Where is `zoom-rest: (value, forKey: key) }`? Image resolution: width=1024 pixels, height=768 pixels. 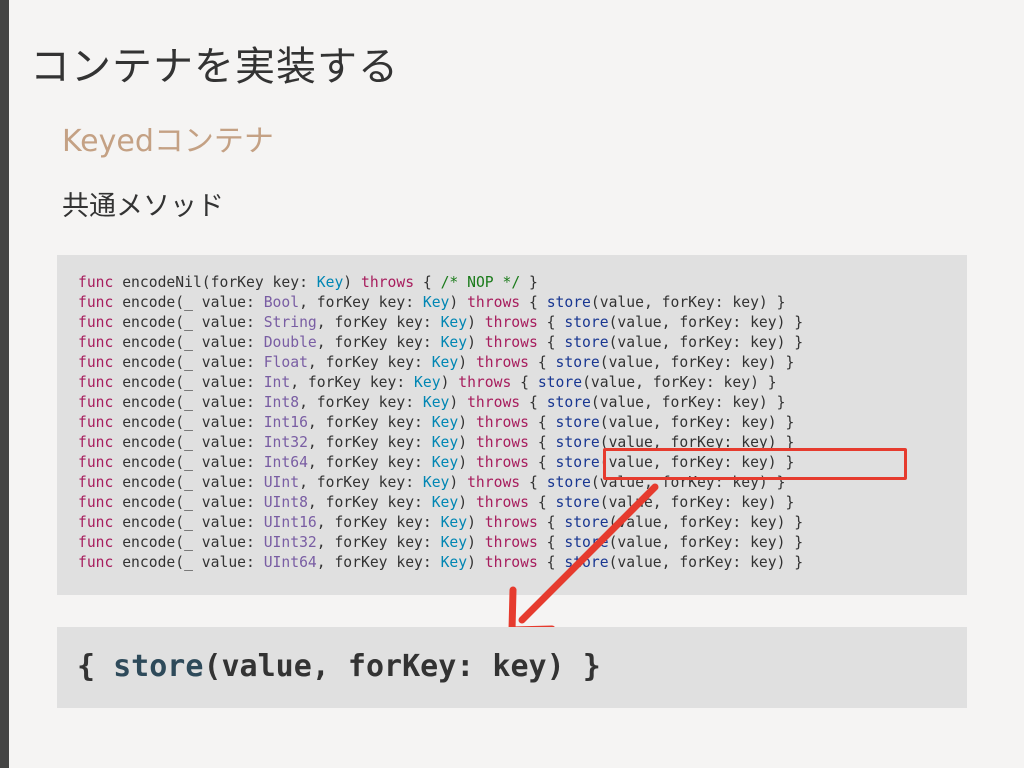 zoom-rest: (value, forKey: key) } is located at coordinates (402, 666).